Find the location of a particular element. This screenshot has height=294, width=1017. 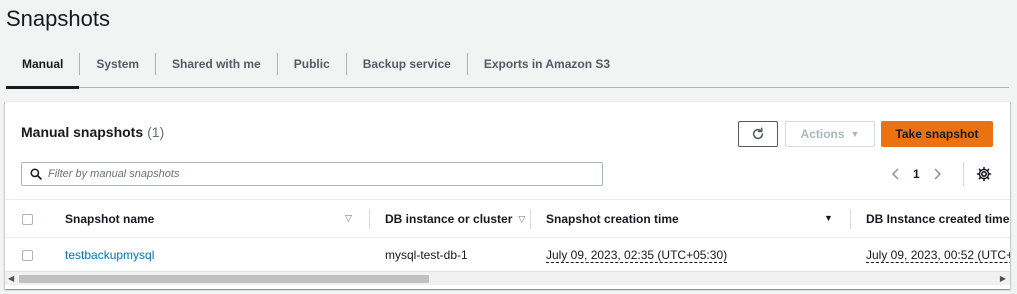

refresh-button is located at coordinates (758, 134).